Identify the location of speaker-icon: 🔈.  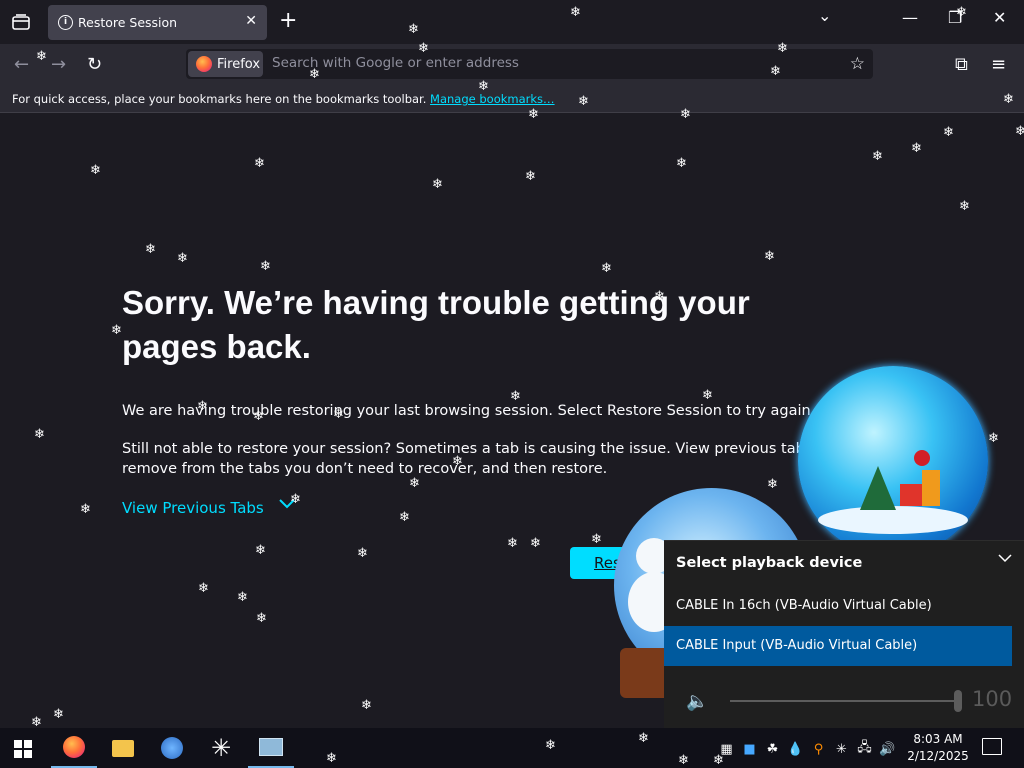
(697, 701).